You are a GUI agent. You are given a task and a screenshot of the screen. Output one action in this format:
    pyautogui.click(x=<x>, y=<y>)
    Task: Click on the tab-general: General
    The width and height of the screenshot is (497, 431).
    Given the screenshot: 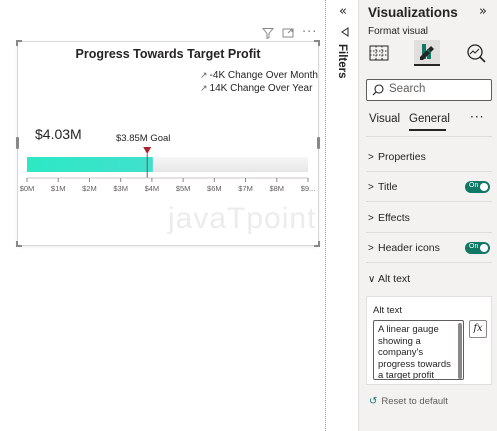 What is the action you would take?
    pyautogui.click(x=429, y=119)
    